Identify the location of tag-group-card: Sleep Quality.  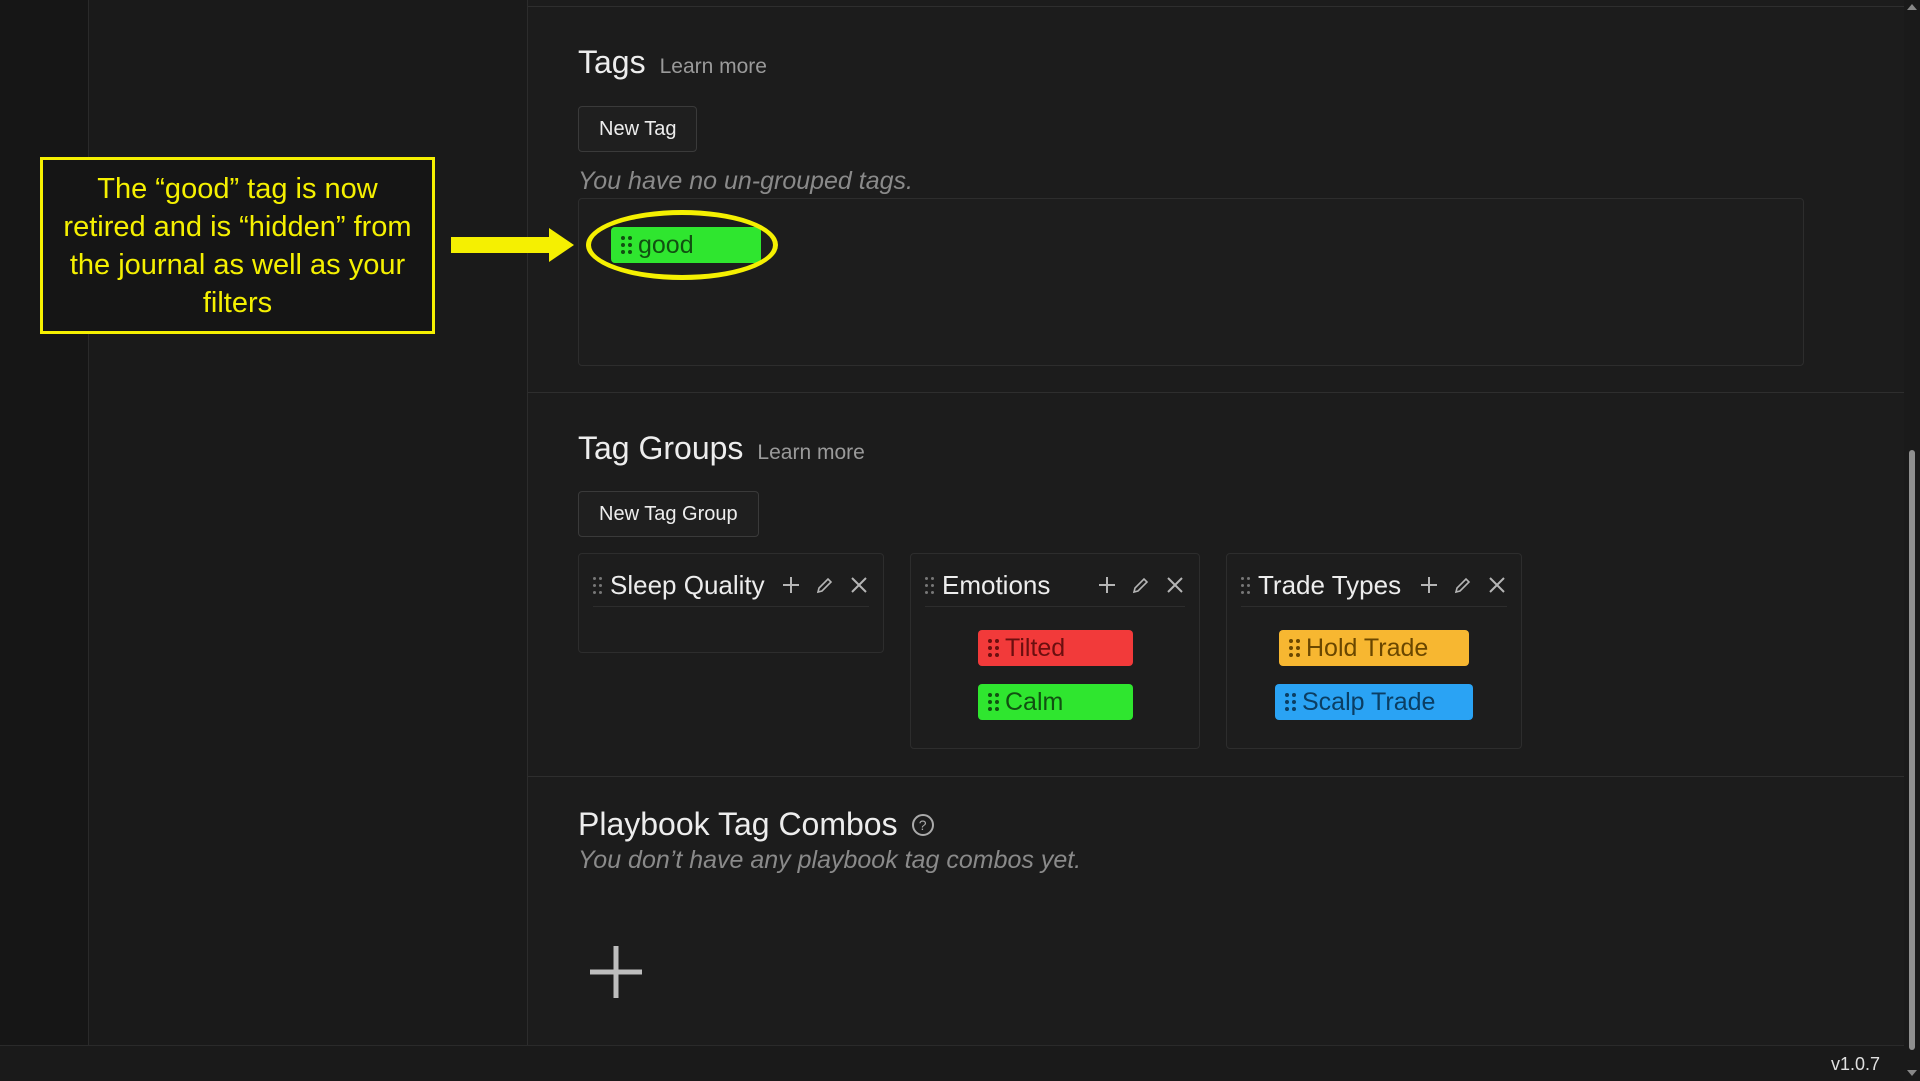
(731, 603).